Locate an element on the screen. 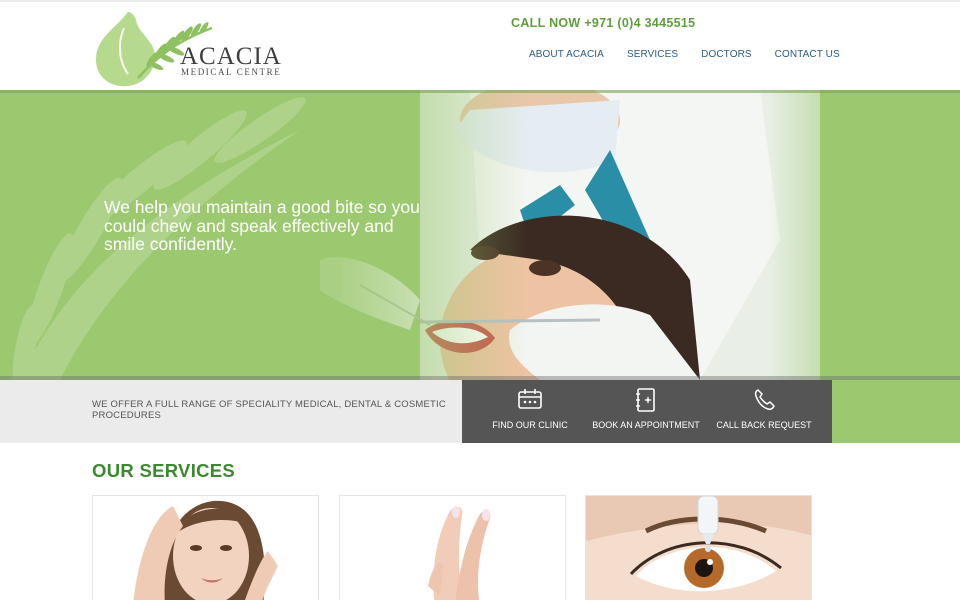 The width and height of the screenshot is (960, 600). brand-name: ACACIA is located at coordinates (231, 56).